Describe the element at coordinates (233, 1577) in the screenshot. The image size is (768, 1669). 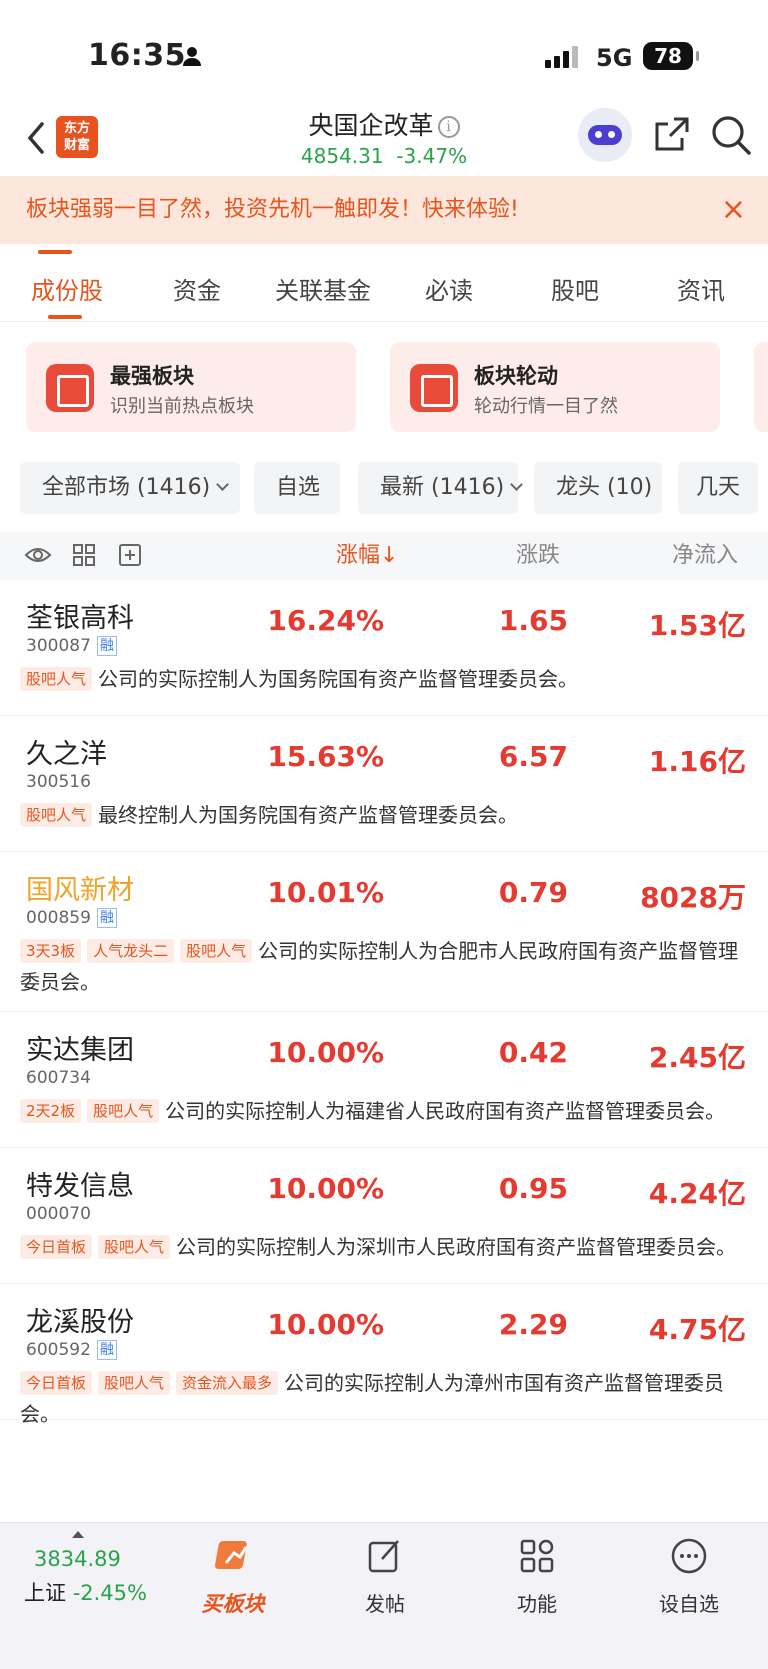
I see `buy-sector-button: 买板块` at that location.